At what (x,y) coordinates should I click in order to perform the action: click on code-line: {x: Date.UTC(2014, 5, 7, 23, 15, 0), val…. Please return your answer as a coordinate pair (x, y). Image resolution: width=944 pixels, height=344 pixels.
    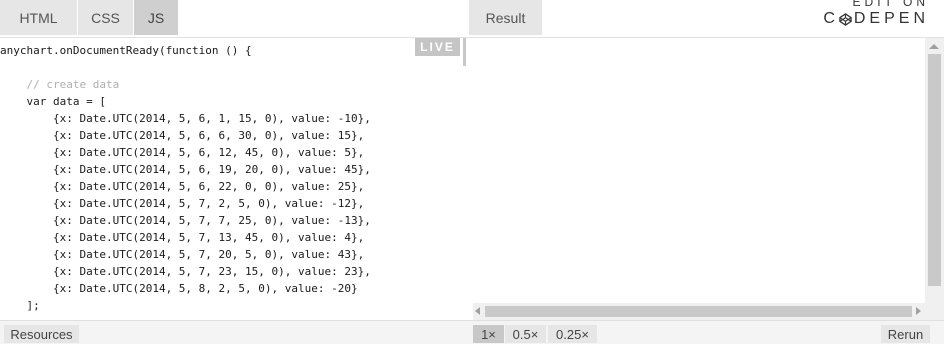
    Looking at the image, I should click on (185, 271).